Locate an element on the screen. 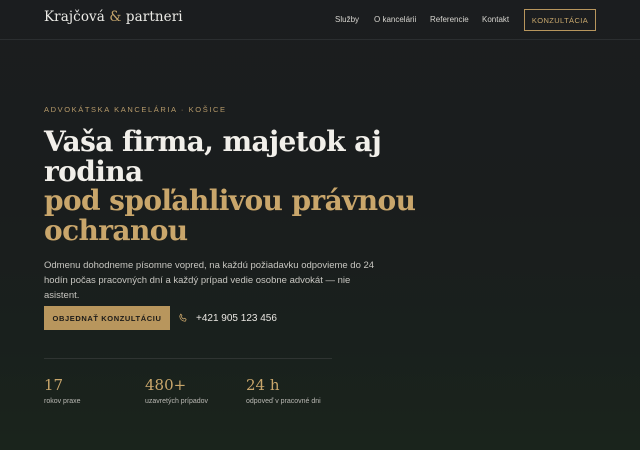 This screenshot has height=450, width=640. nav-link-sluzby: Služby is located at coordinates (347, 19).